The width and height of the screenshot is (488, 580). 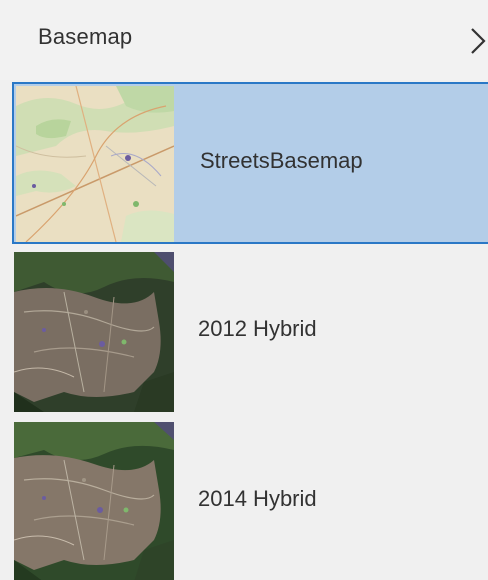 I want to click on panel-header: Basemap, so click(x=244, y=40).